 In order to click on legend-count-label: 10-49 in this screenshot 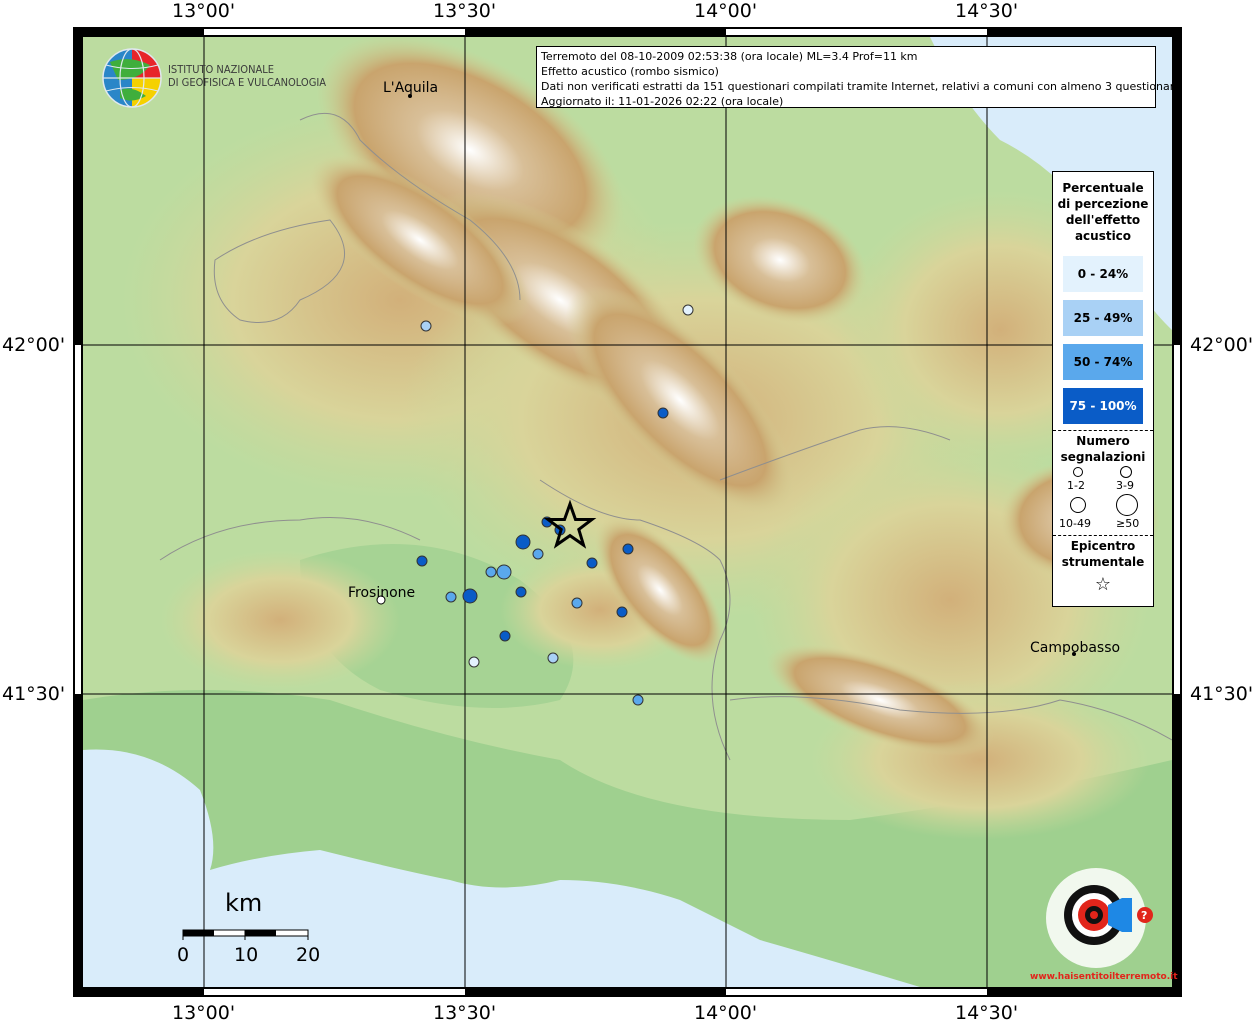, I will do `click(1075, 523)`.